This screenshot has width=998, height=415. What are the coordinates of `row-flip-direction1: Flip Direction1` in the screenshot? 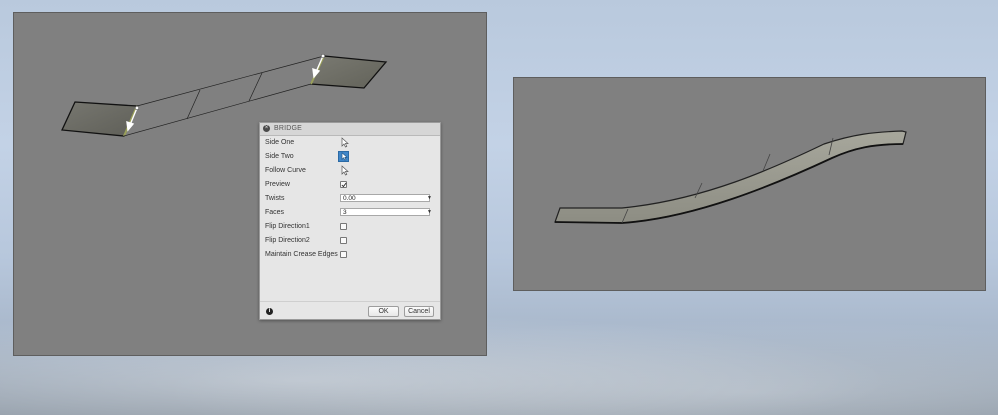 It's located at (350, 227).